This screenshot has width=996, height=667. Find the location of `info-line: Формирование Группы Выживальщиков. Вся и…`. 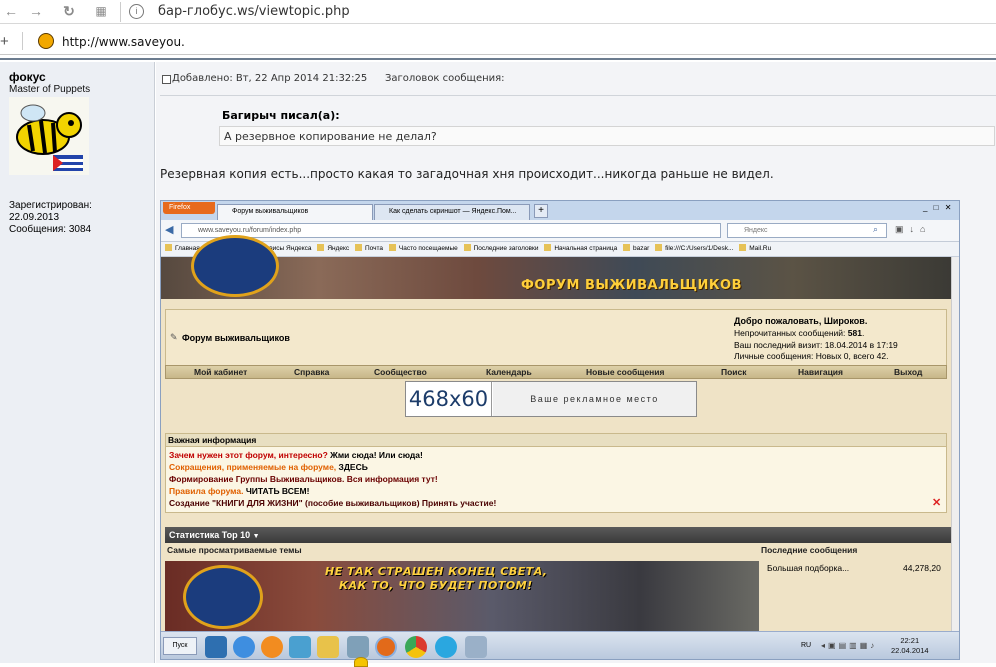

info-line: Формирование Группы Выживальщиков. Вся и… is located at coordinates (303, 479).